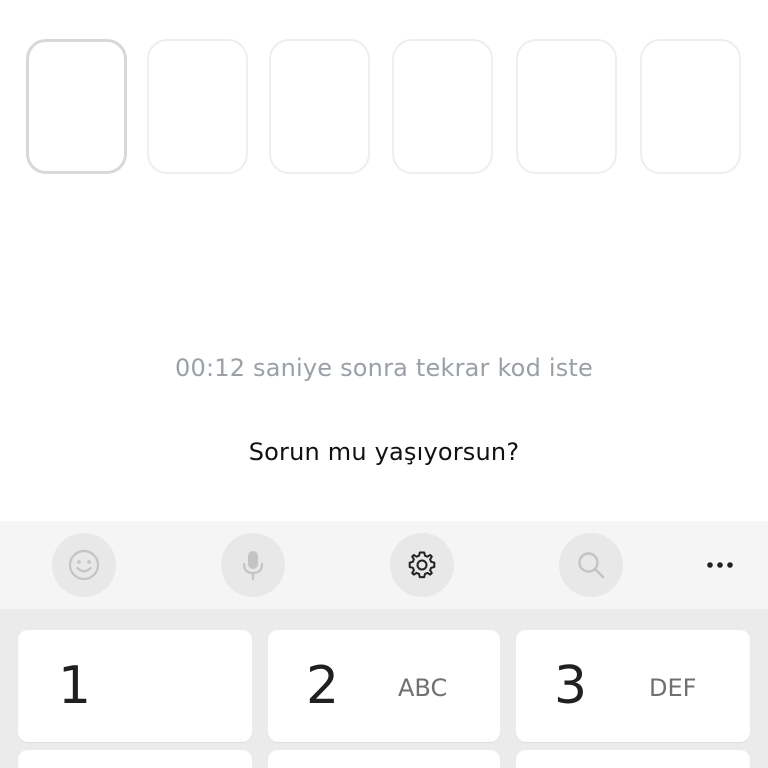 Image resolution: width=768 pixels, height=768 pixels. What do you see at coordinates (591, 565) in the screenshot?
I see `search-icon` at bounding box center [591, 565].